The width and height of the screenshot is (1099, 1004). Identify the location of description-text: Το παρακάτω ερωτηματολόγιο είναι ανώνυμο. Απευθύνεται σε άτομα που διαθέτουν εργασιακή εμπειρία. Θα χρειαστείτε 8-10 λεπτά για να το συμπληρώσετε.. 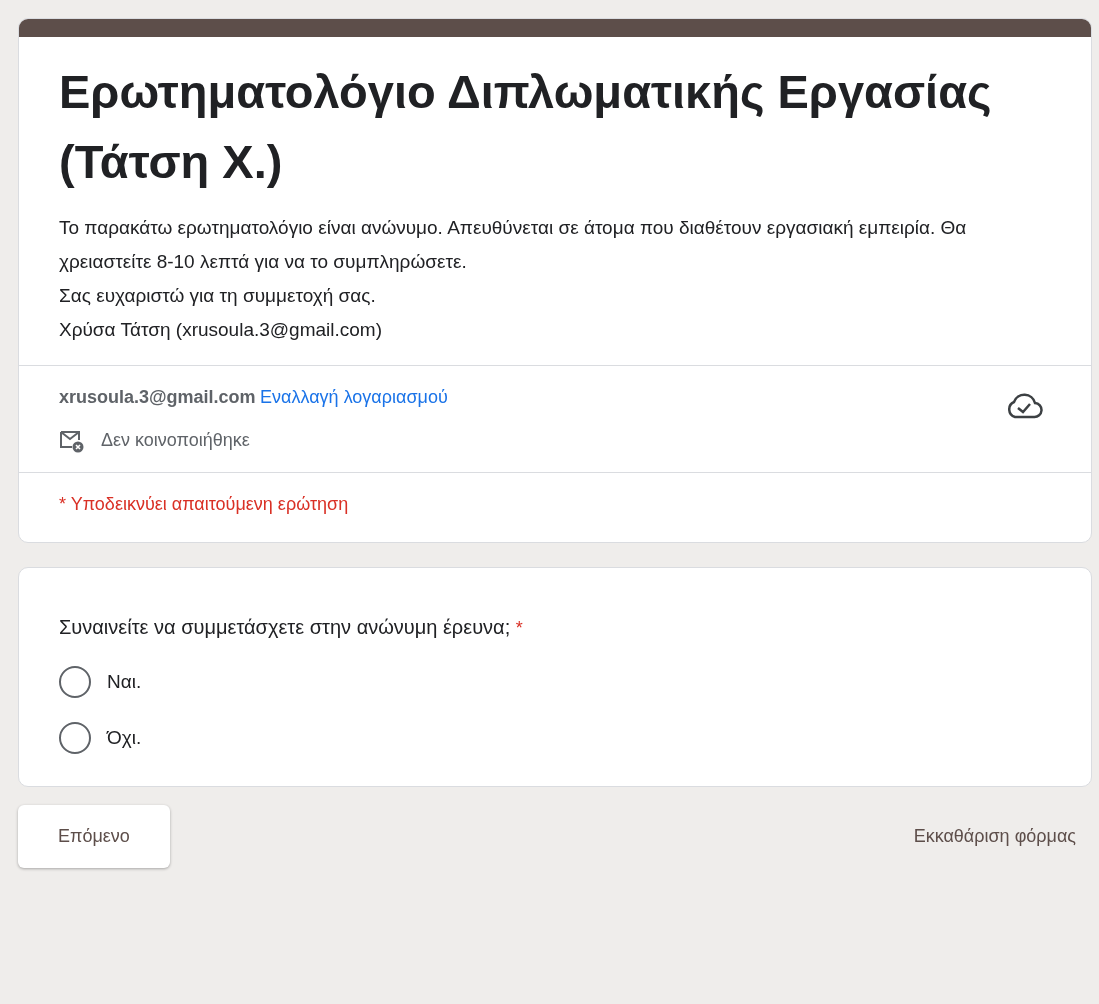
(513, 245).